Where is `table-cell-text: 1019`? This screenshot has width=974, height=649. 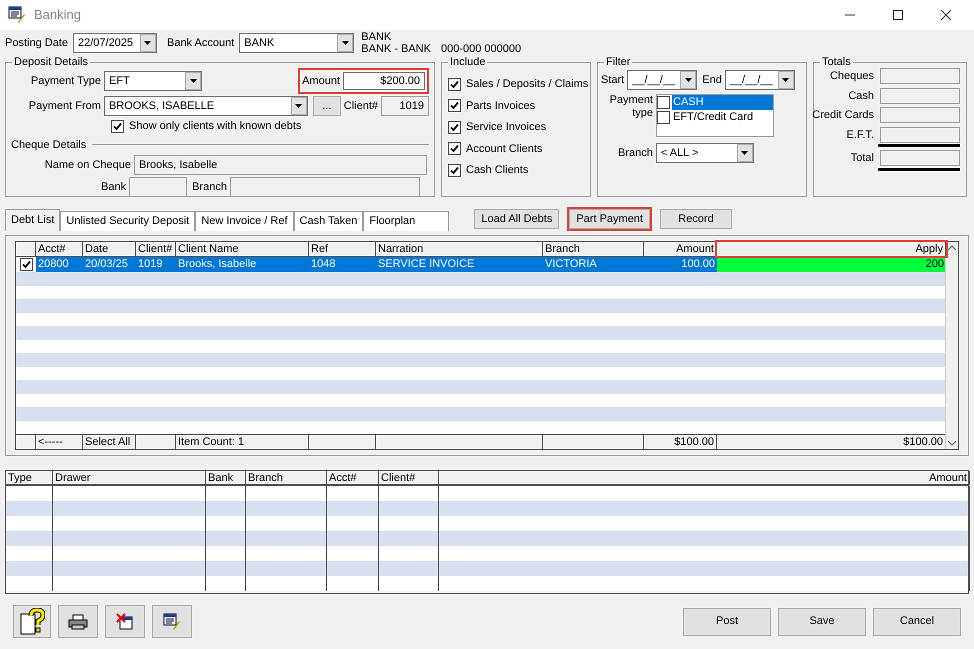 table-cell-text: 1019 is located at coordinates (150, 264).